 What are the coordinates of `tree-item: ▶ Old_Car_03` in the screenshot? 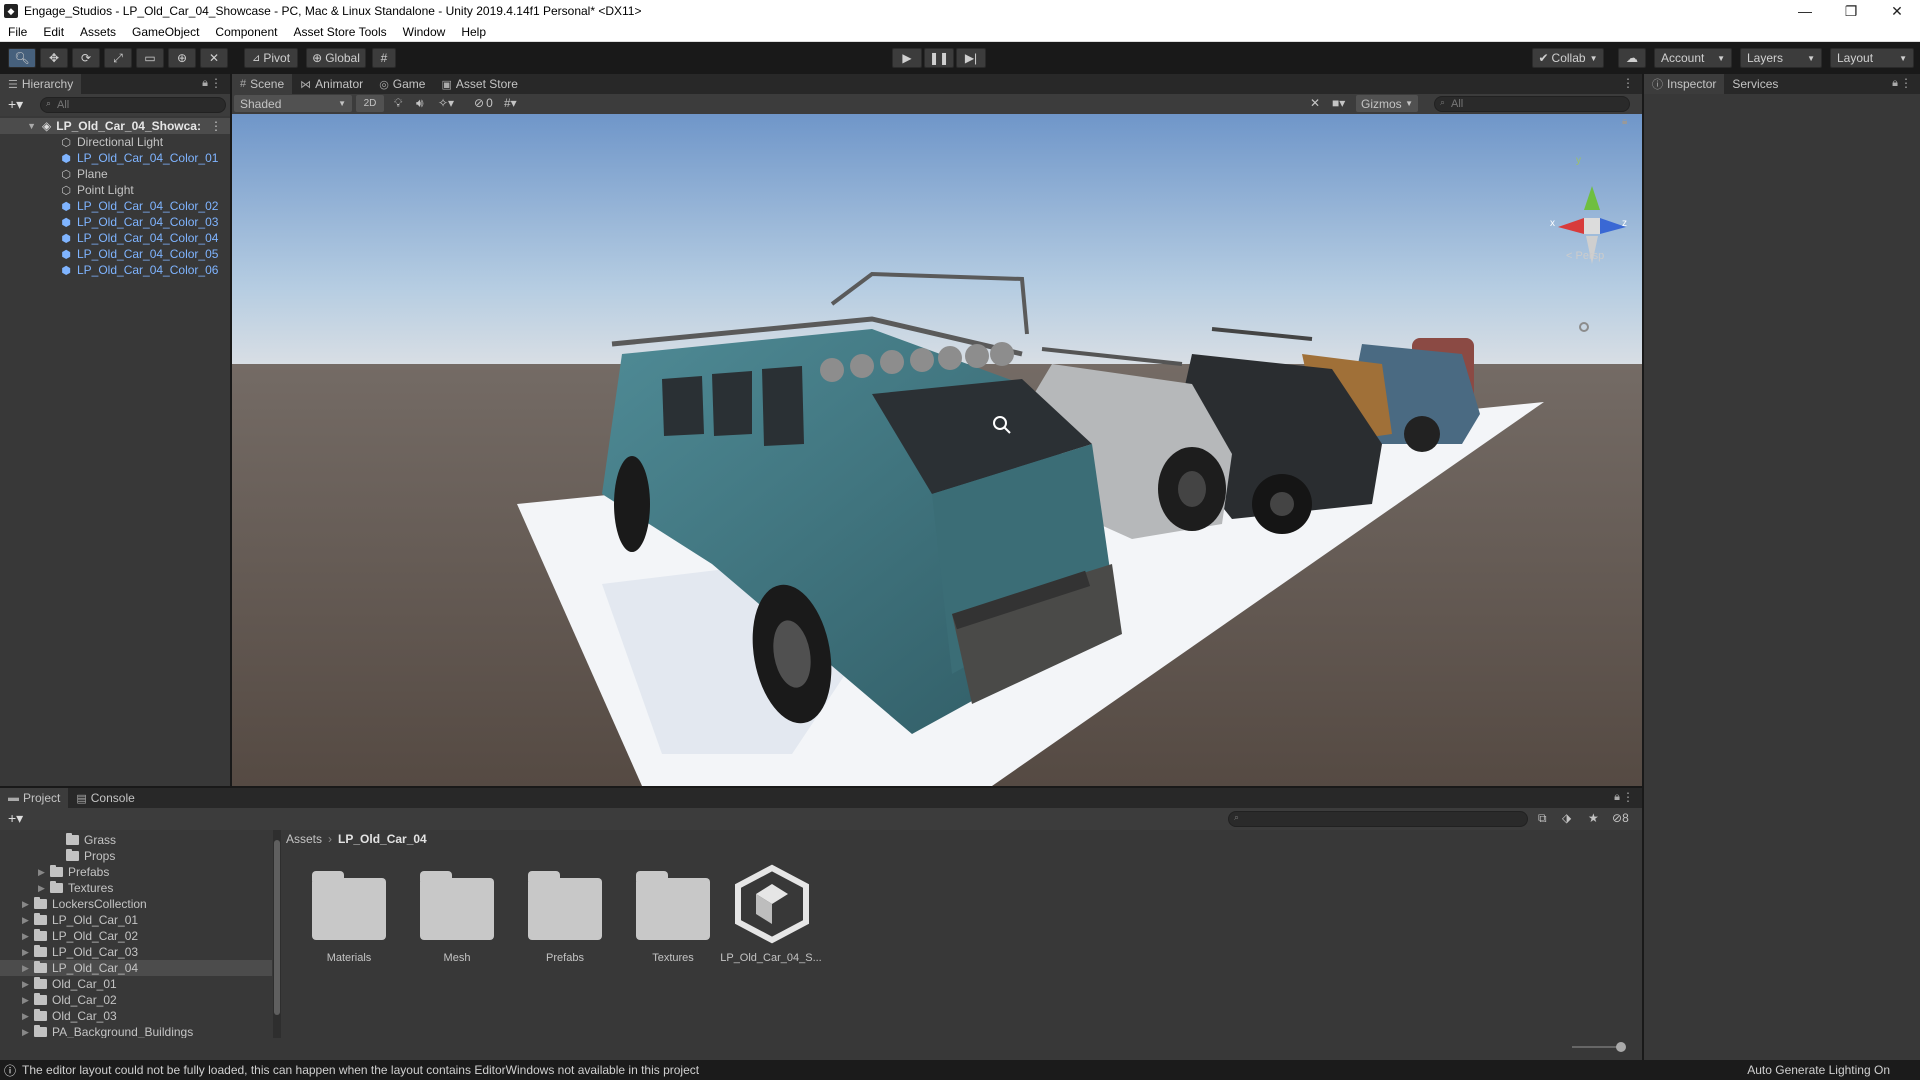 It's located at (136, 1016).